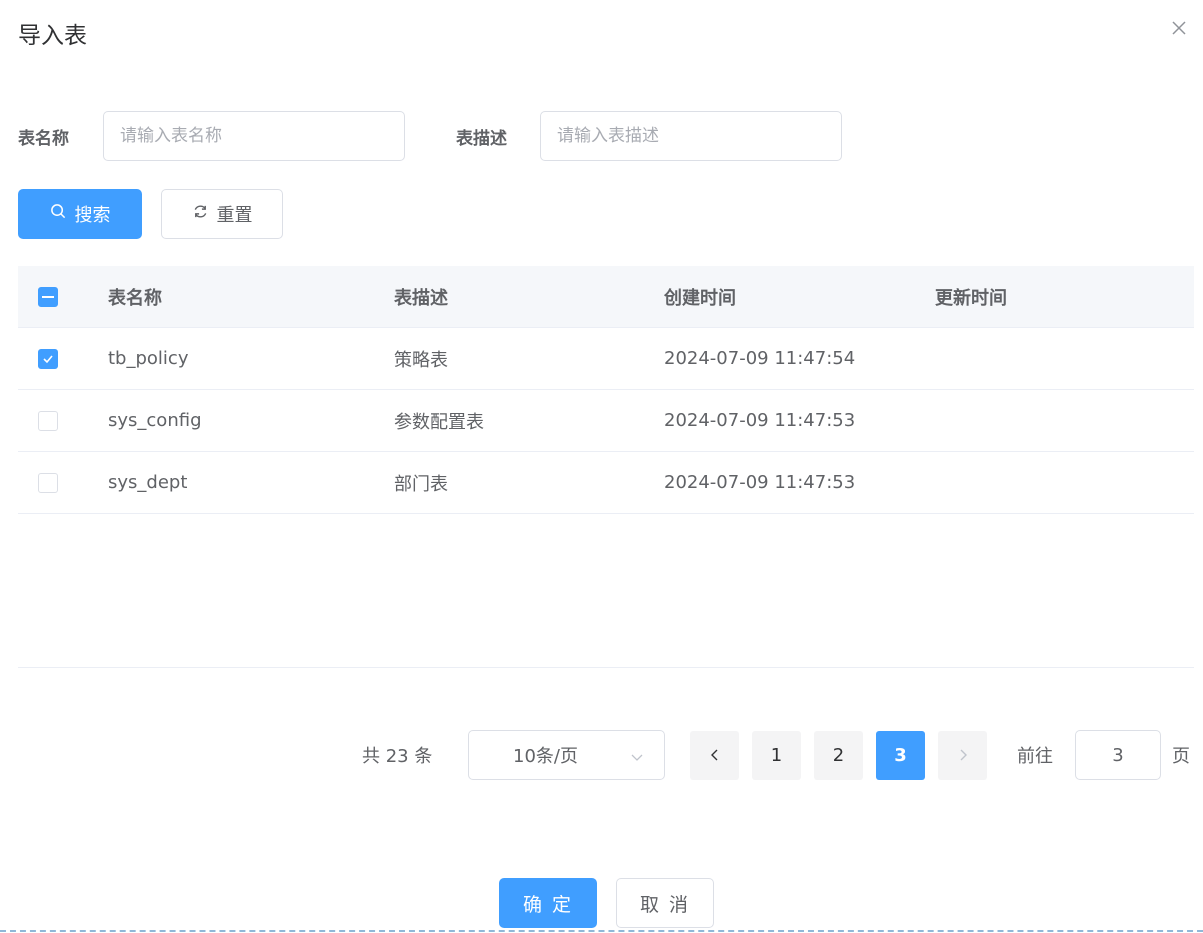 Image resolution: width=1203 pixels, height=933 pixels. What do you see at coordinates (1064, 297) in the screenshot?
I see `column-header-updated: 更新时间` at bounding box center [1064, 297].